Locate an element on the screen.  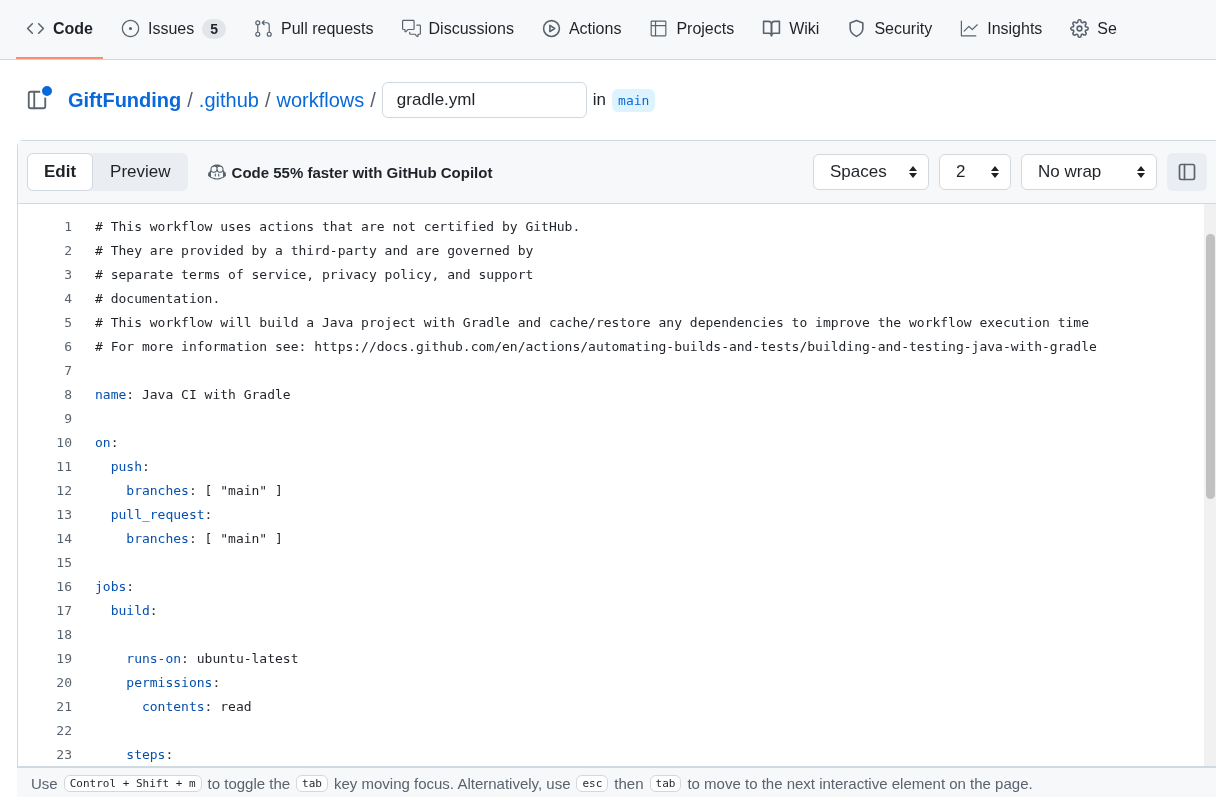
line-number: 2 is located at coordinates (68, 250).